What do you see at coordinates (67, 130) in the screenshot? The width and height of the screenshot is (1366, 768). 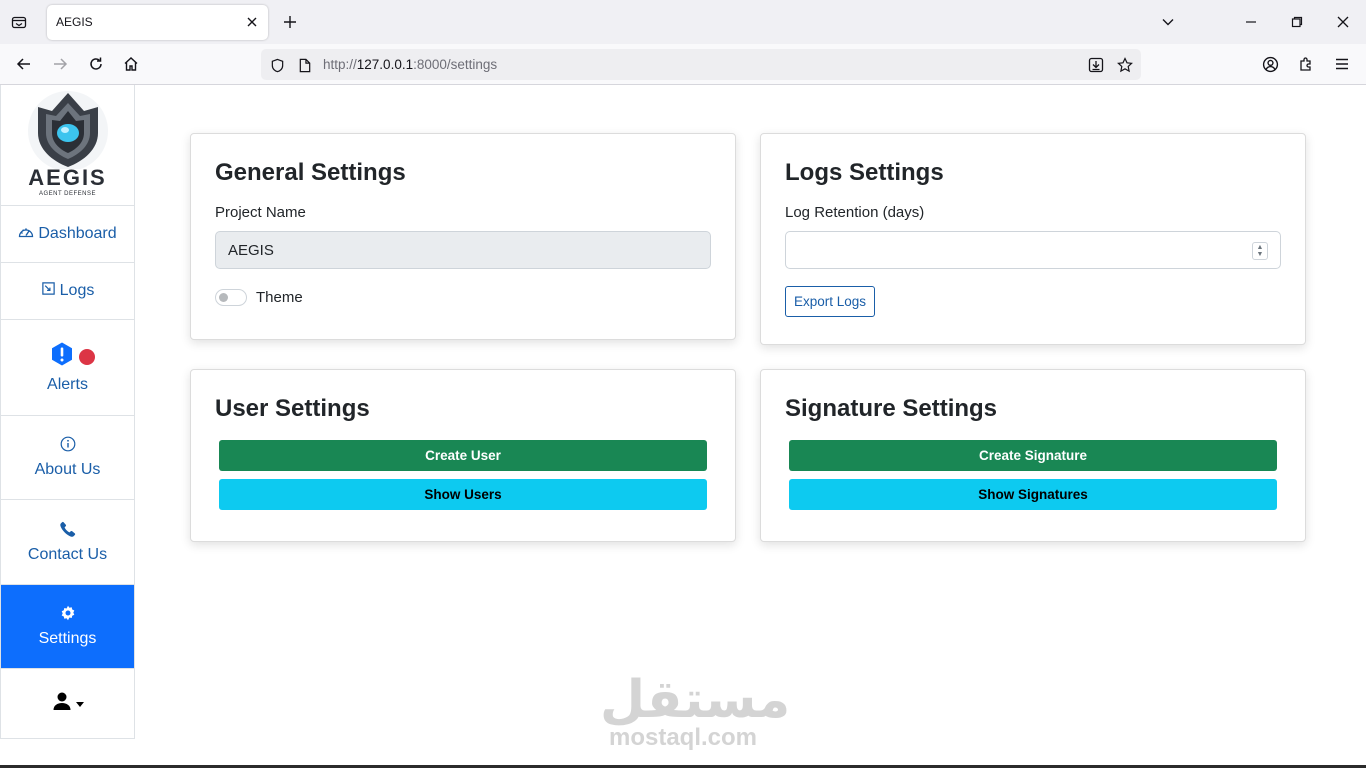 I see `aegis-shield-logo` at bounding box center [67, 130].